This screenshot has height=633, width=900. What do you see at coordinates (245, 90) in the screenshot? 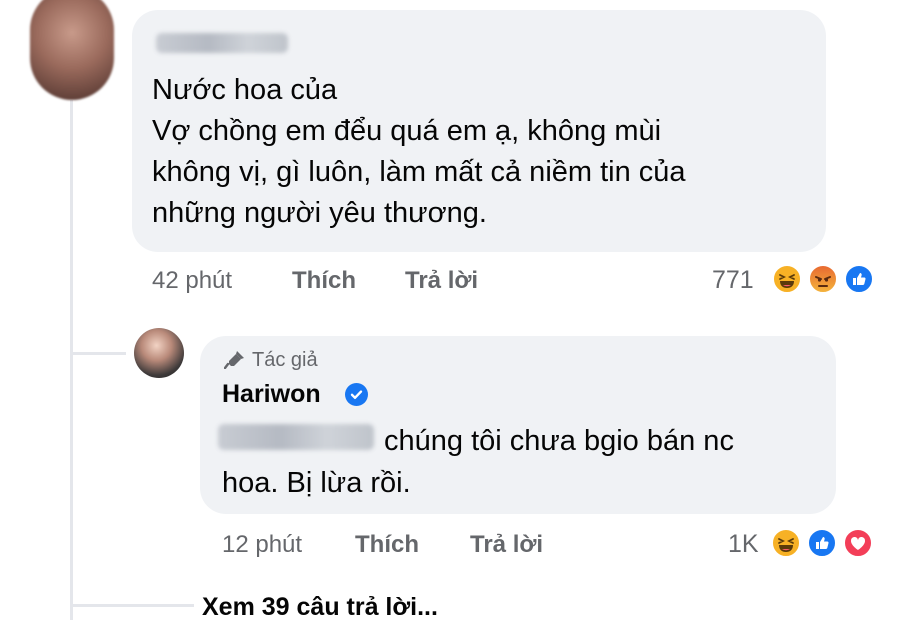
I see `comment-text-line: Nước hoa của` at bounding box center [245, 90].